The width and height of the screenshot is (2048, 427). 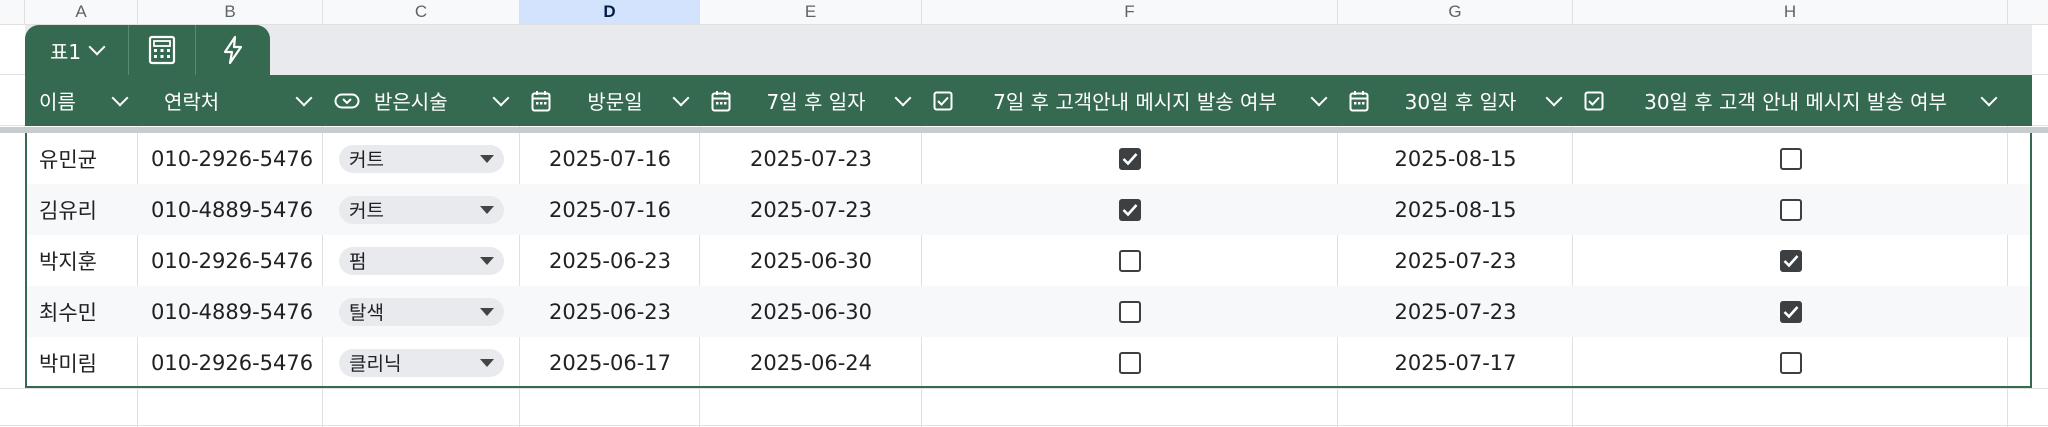 I want to click on column-header-d: D, so click(x=610, y=12).